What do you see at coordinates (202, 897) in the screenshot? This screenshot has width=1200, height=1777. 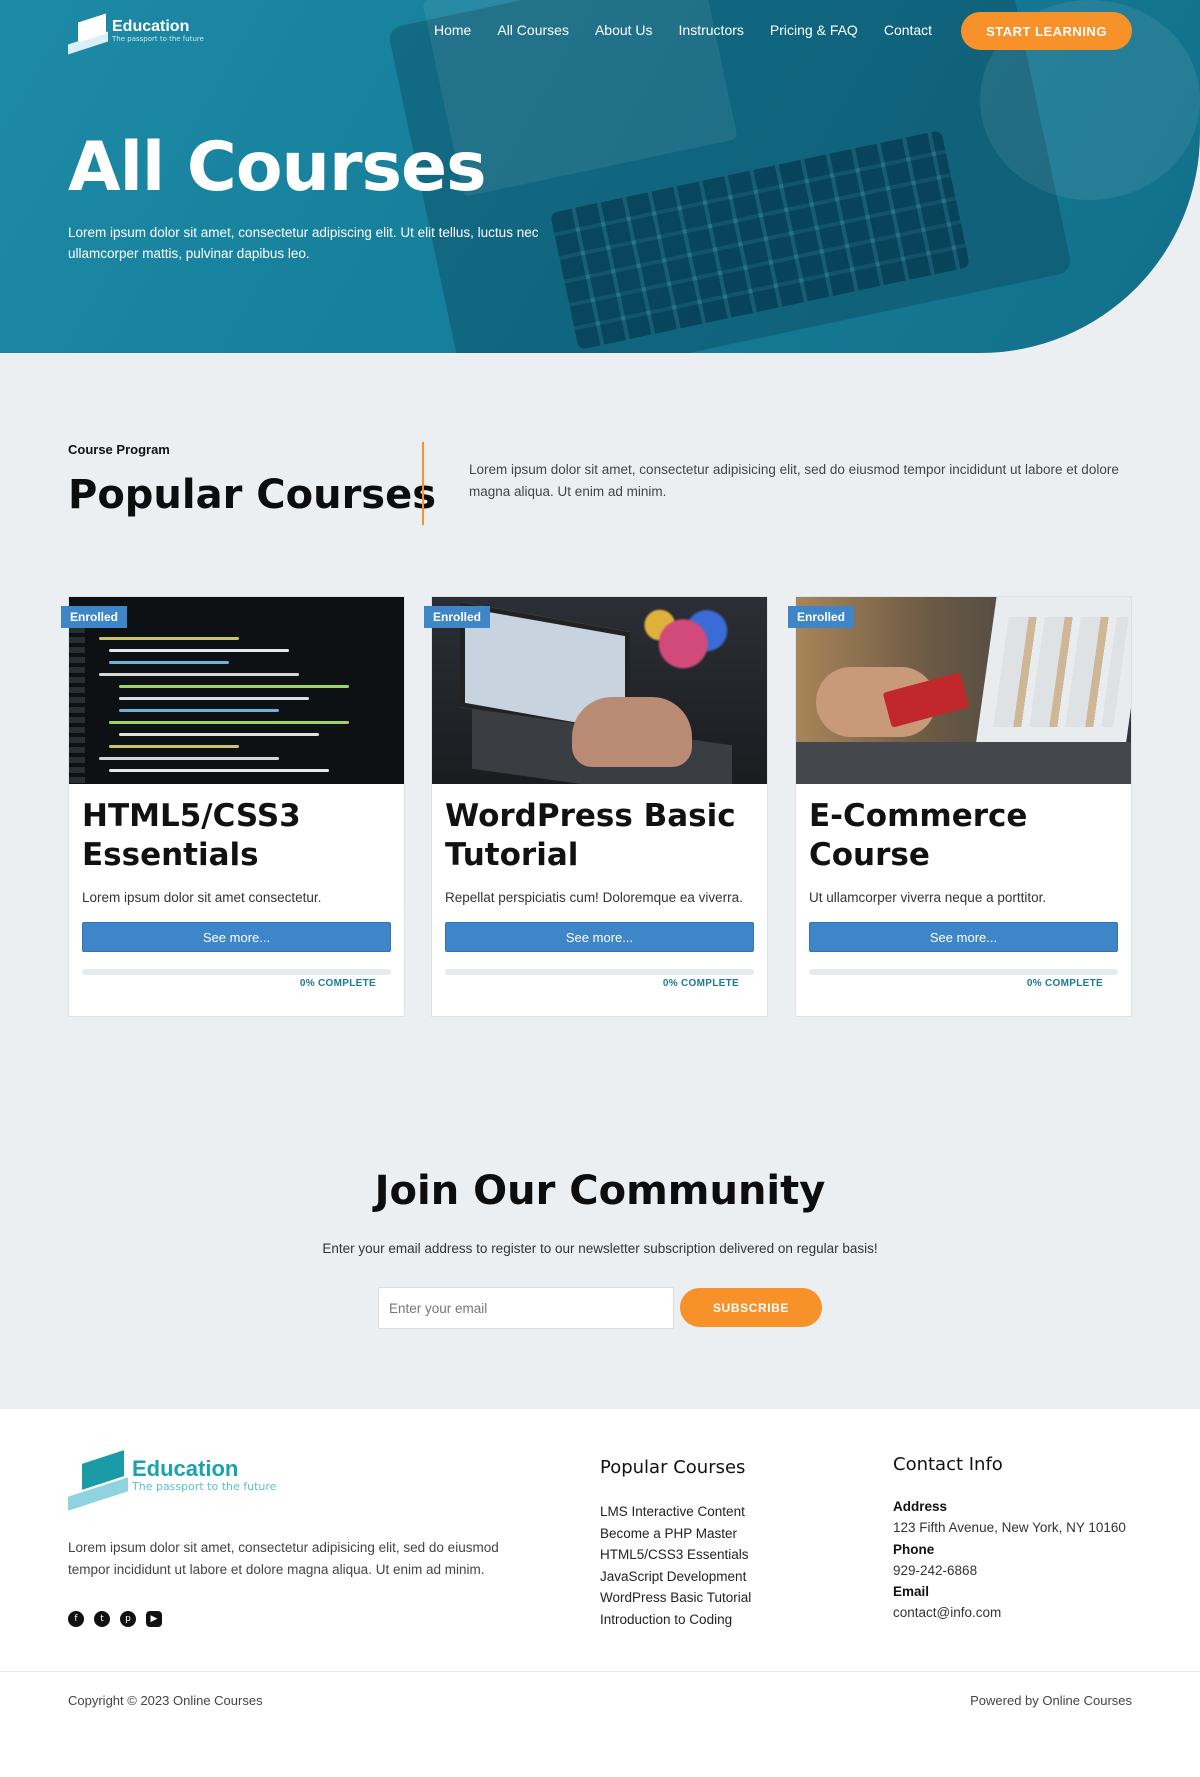 I see `course-excerpt: Lorem ipsum dolor sit amet consectetur.` at bounding box center [202, 897].